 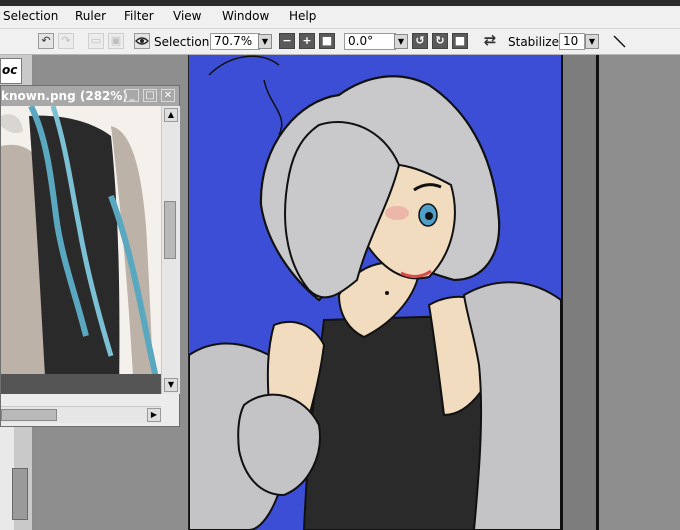 I want to click on rotation-dropdown-icon: ▼, so click(x=401, y=41).